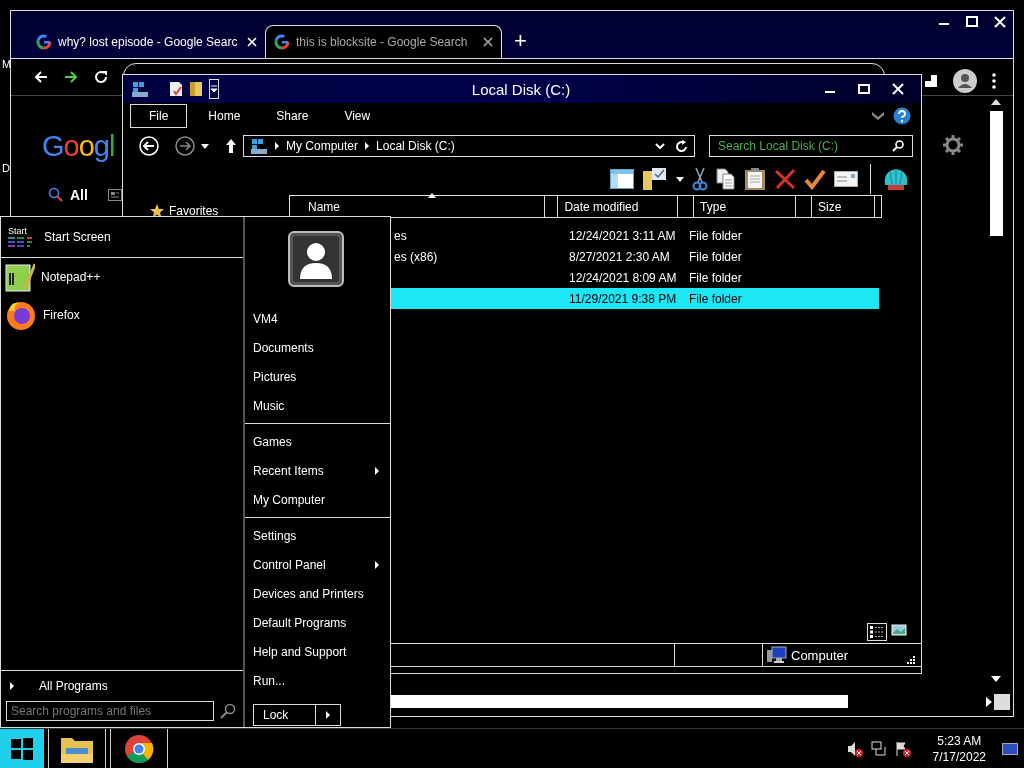 Image resolution: width=1024 pixels, height=768 pixels. What do you see at coordinates (317, 564) in the screenshot?
I see `menu-item: Control Panel` at bounding box center [317, 564].